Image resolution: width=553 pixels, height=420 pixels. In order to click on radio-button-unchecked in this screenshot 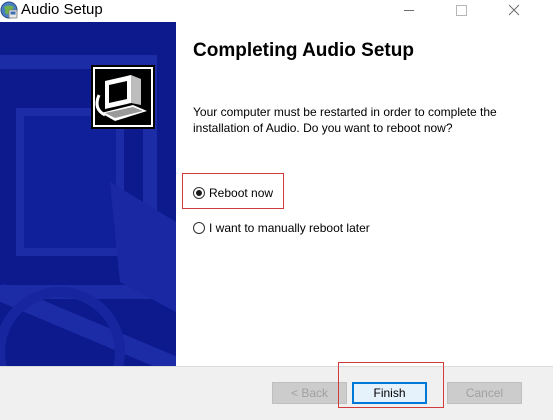, I will do `click(199, 228)`.